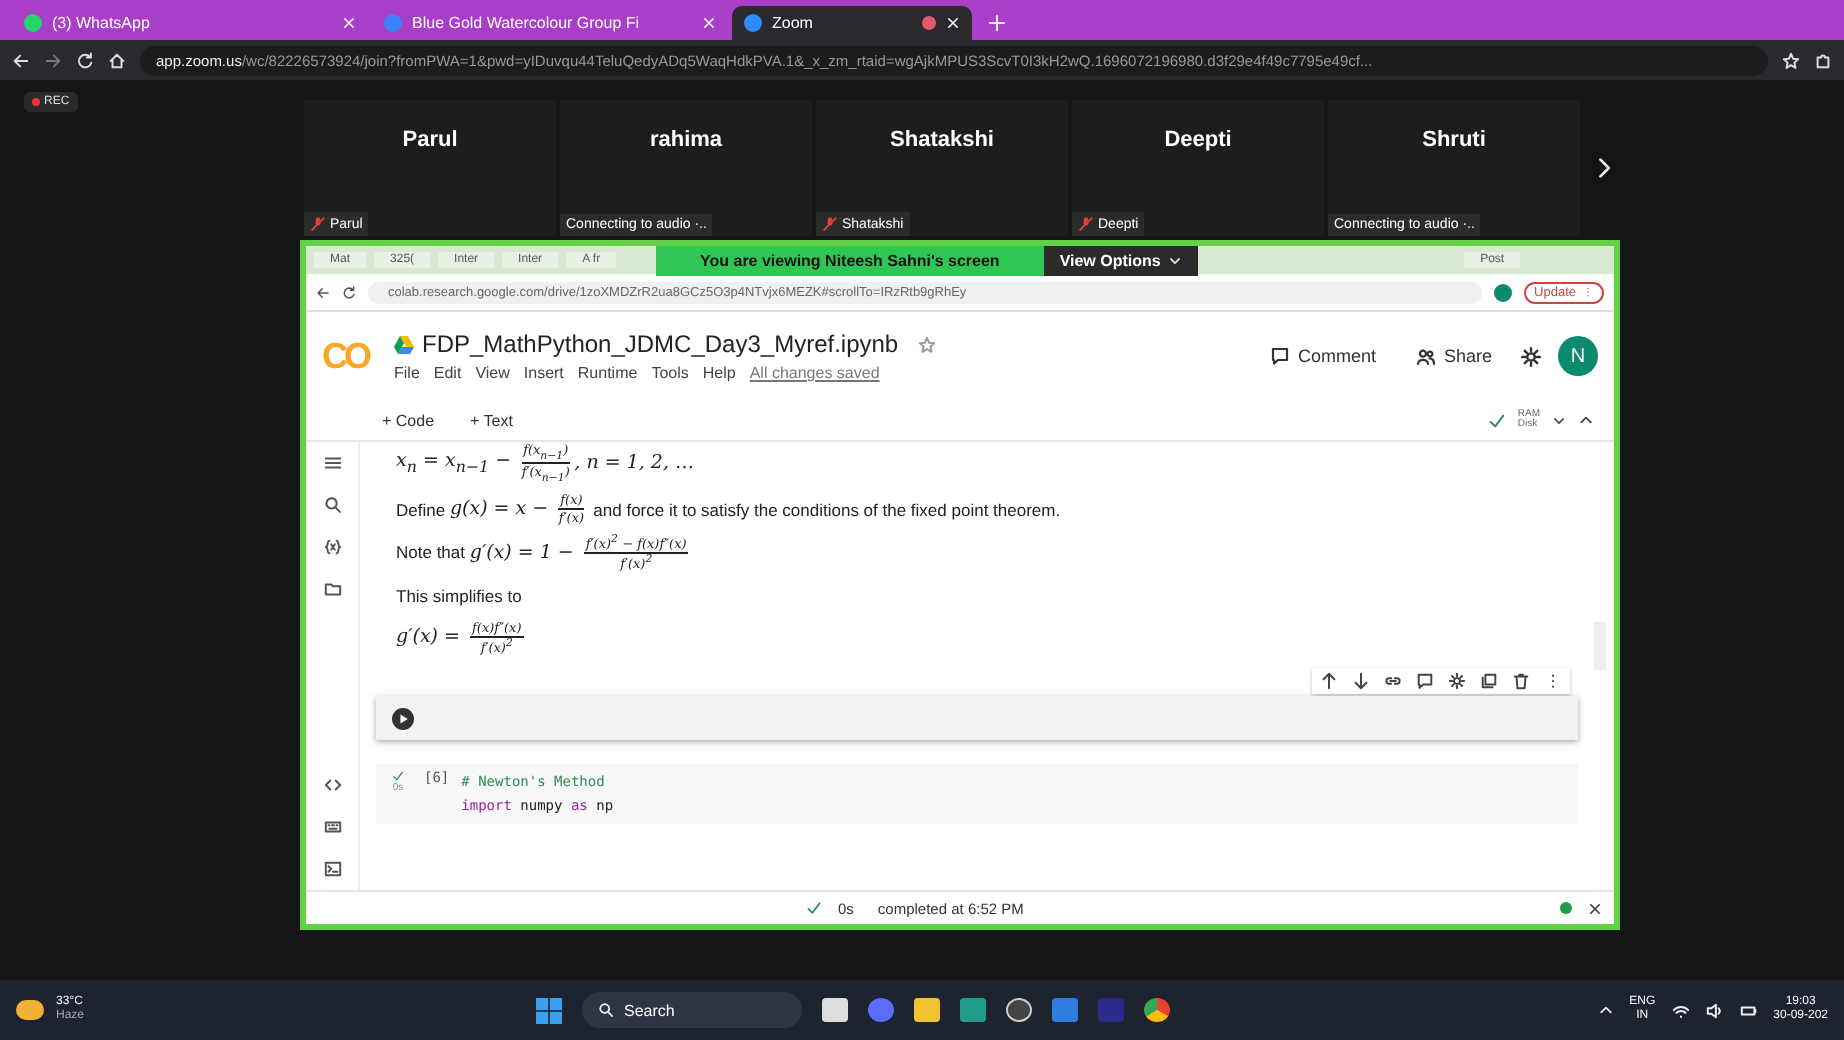 Image resolution: width=1844 pixels, height=1040 pixels. What do you see at coordinates (332, 785) in the screenshot?
I see `code-icon` at bounding box center [332, 785].